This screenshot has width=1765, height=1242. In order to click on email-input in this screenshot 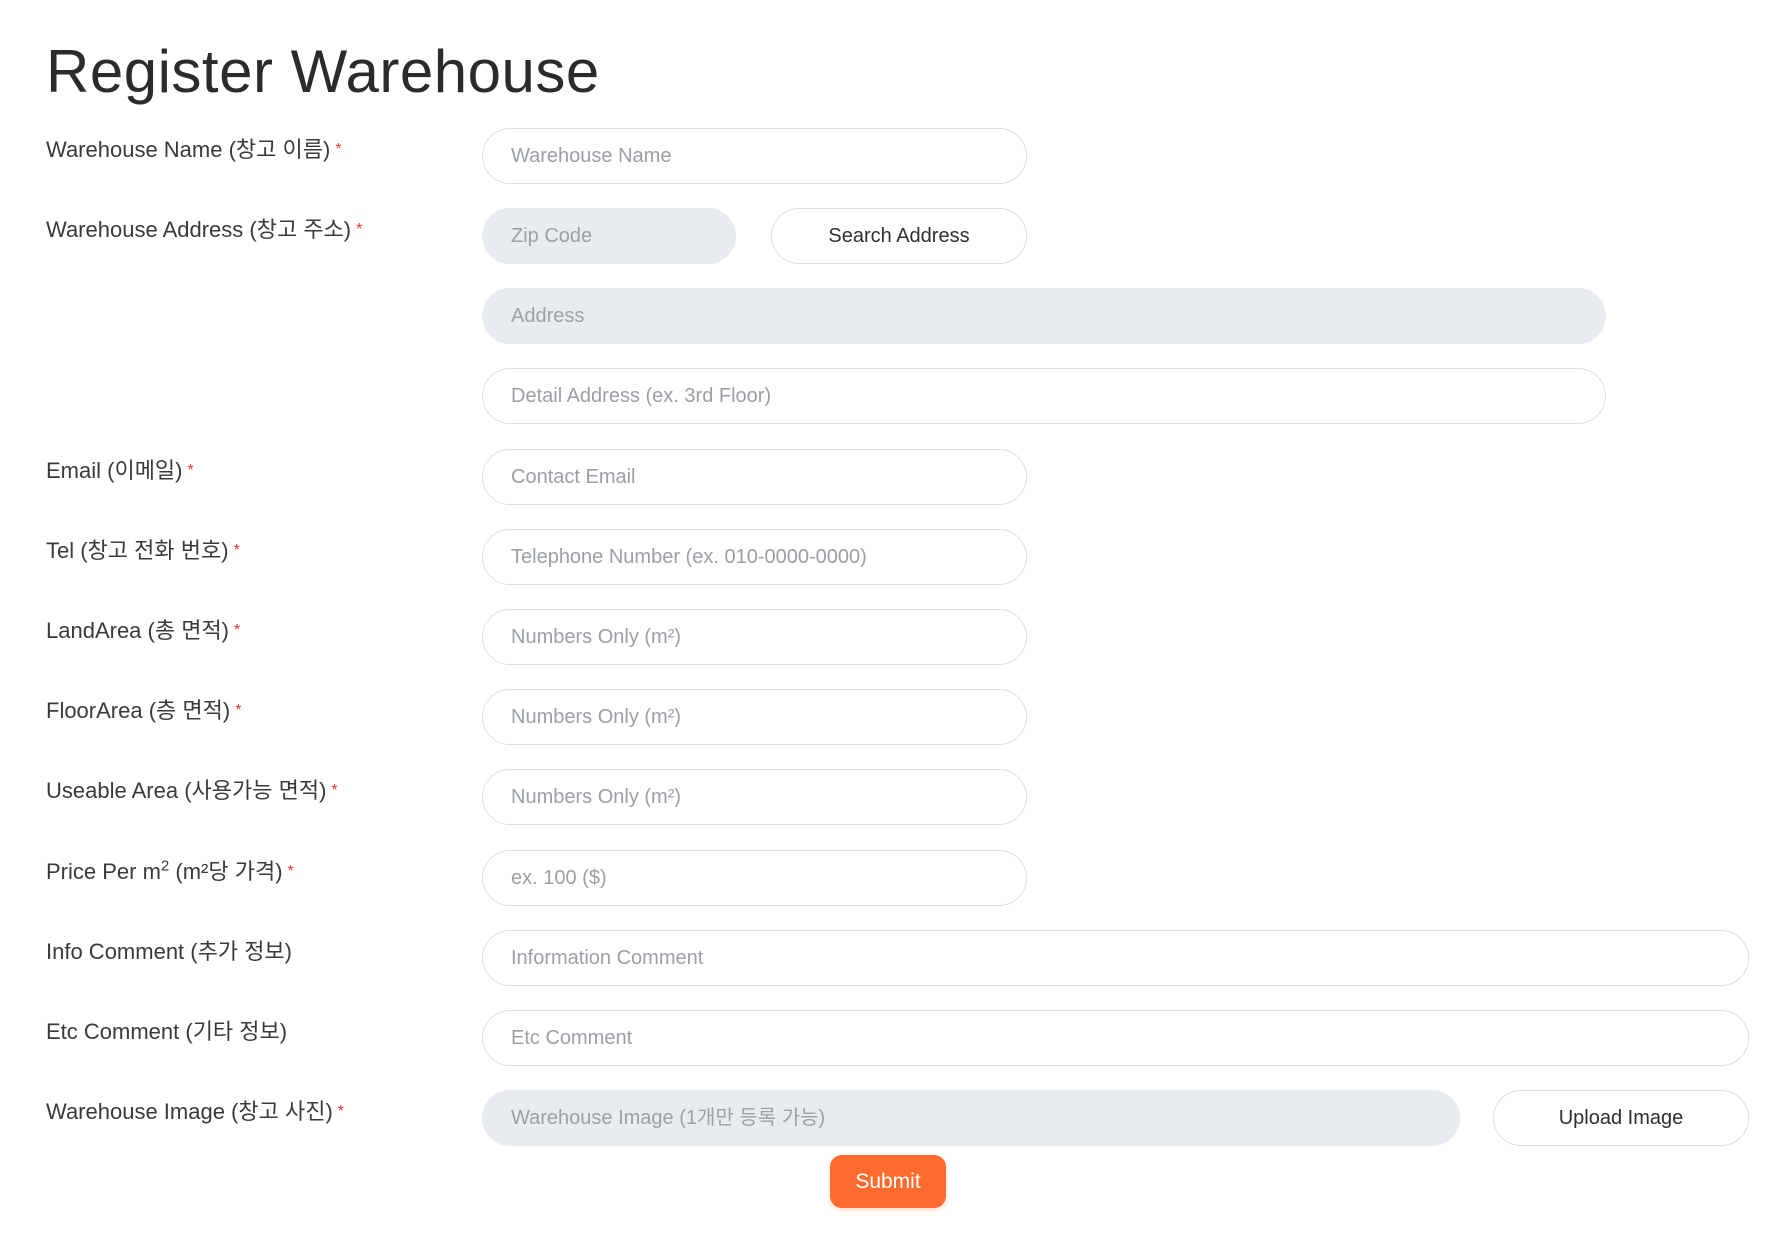, I will do `click(754, 477)`.